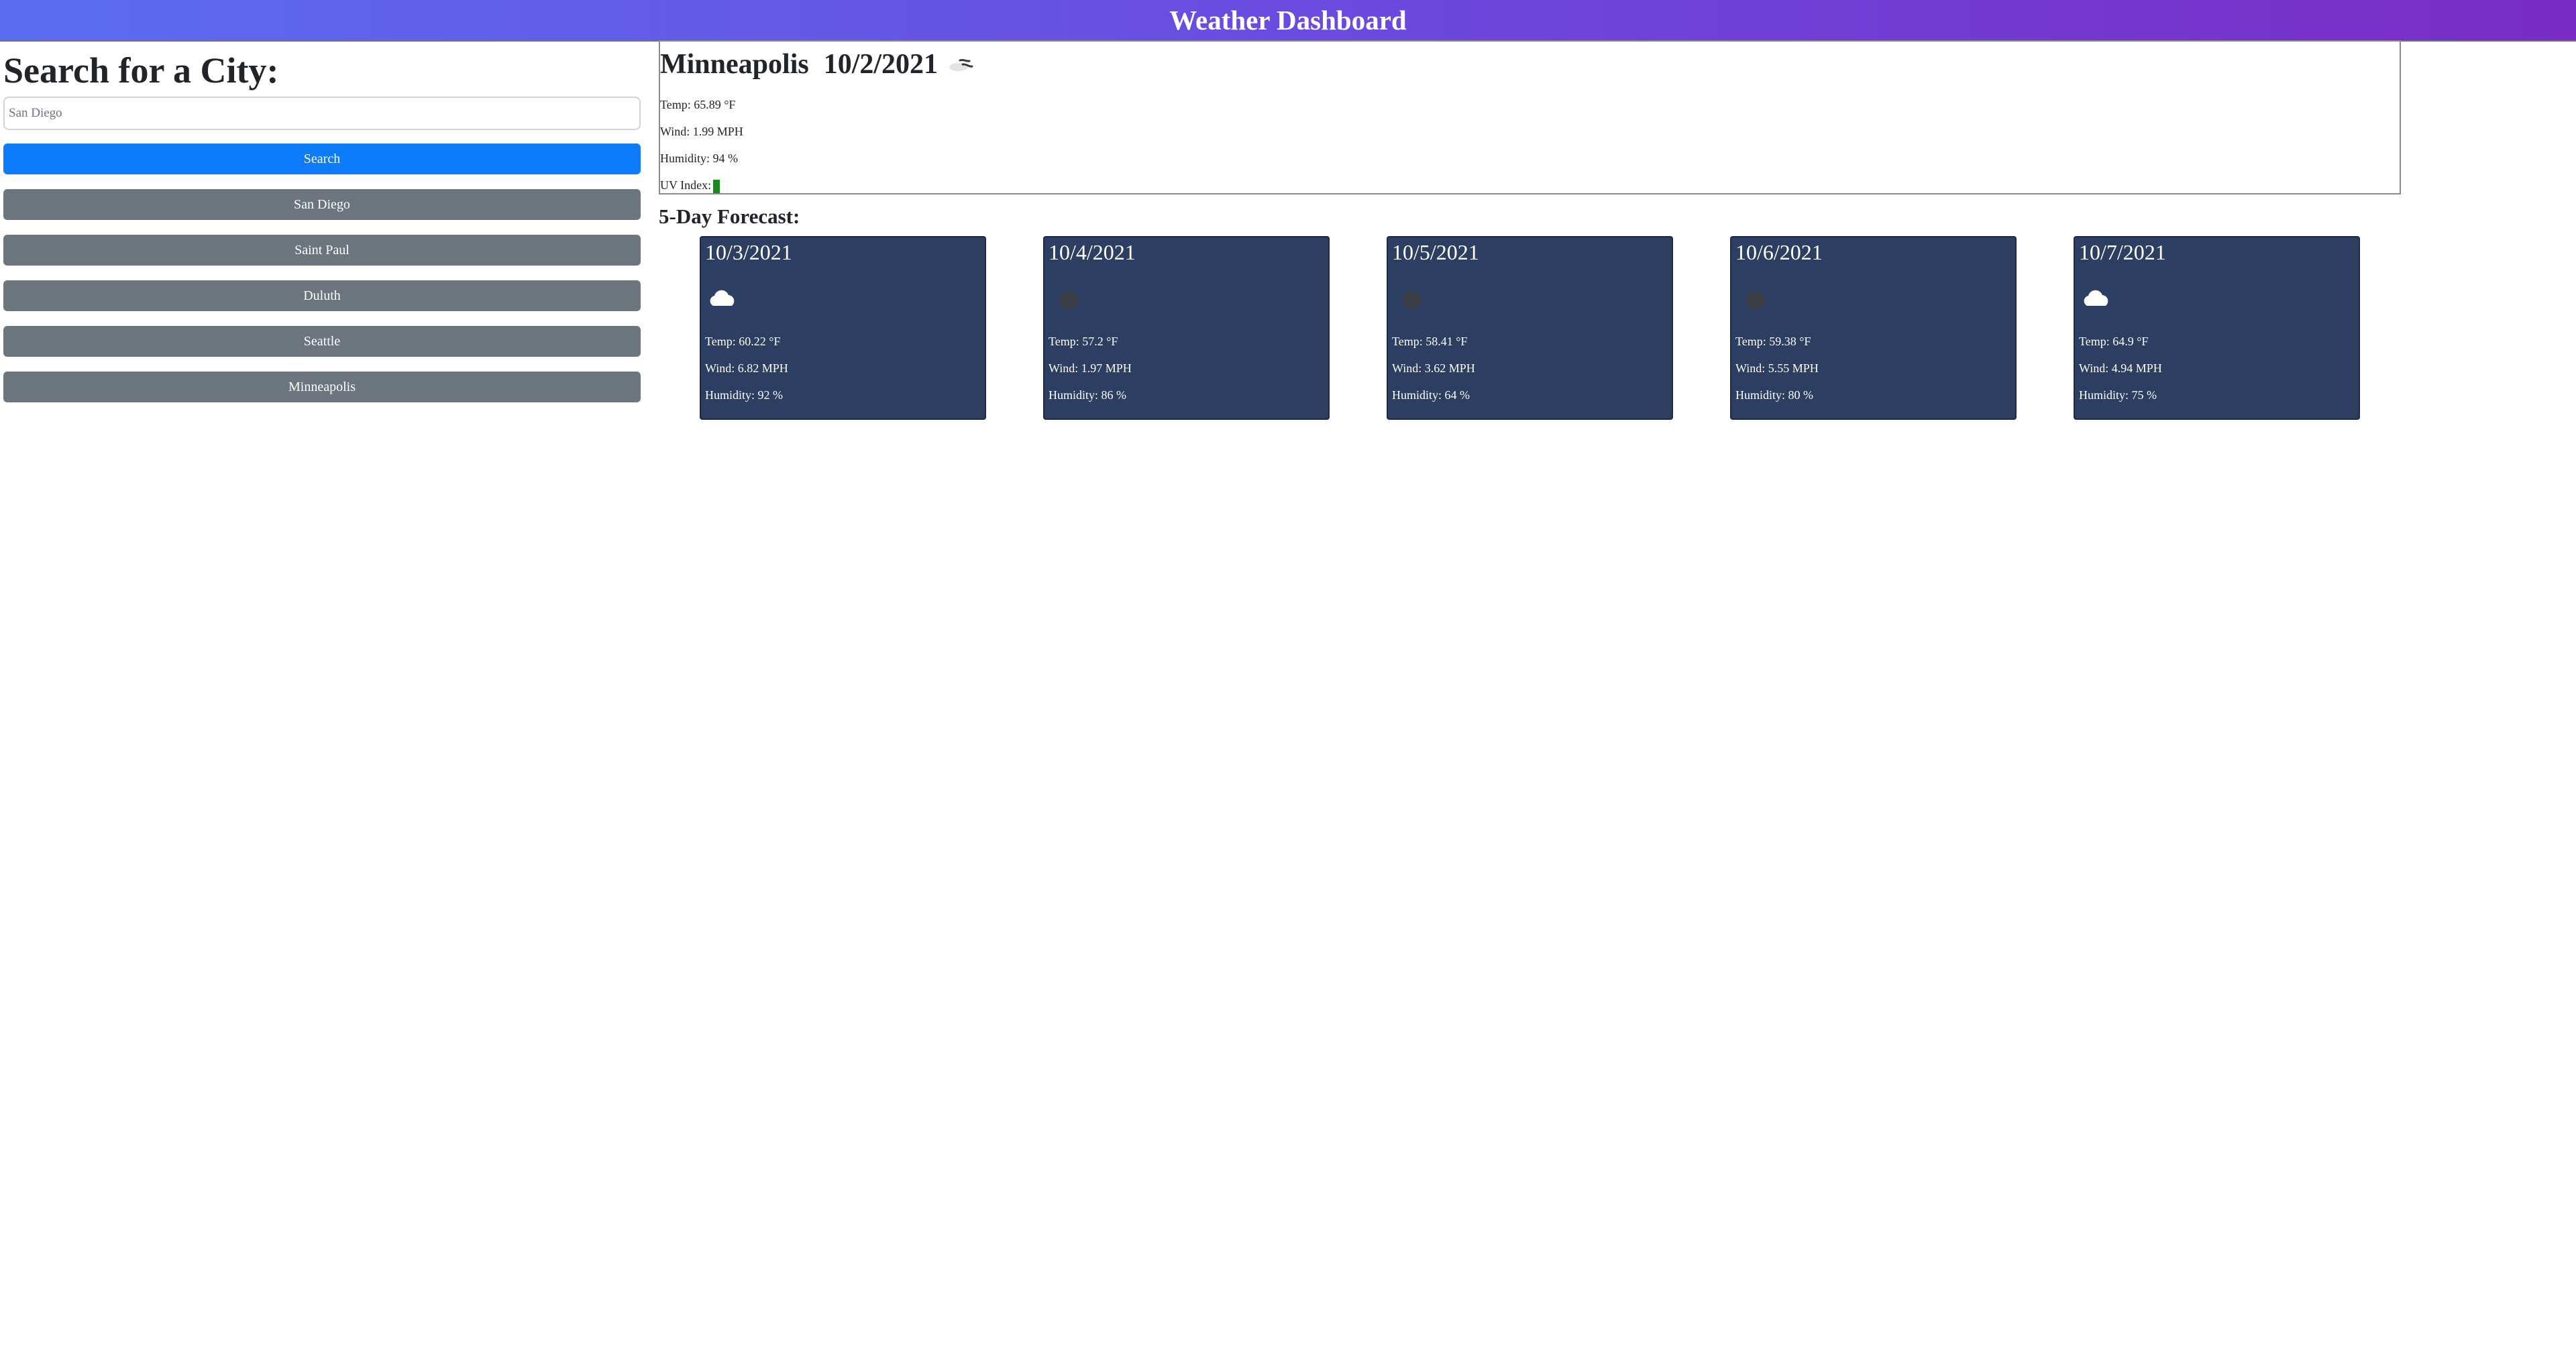 Image resolution: width=2576 pixels, height=1356 pixels. I want to click on forecast-temp: Temp: 64.9 °F, so click(2114, 341).